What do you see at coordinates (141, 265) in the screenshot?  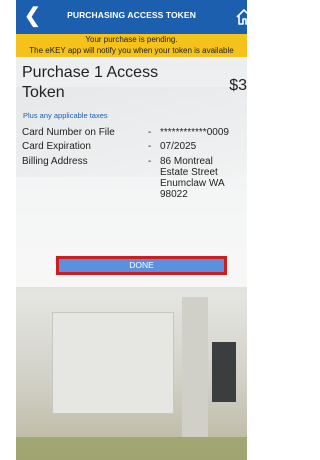 I see `done-button: DONE` at bounding box center [141, 265].